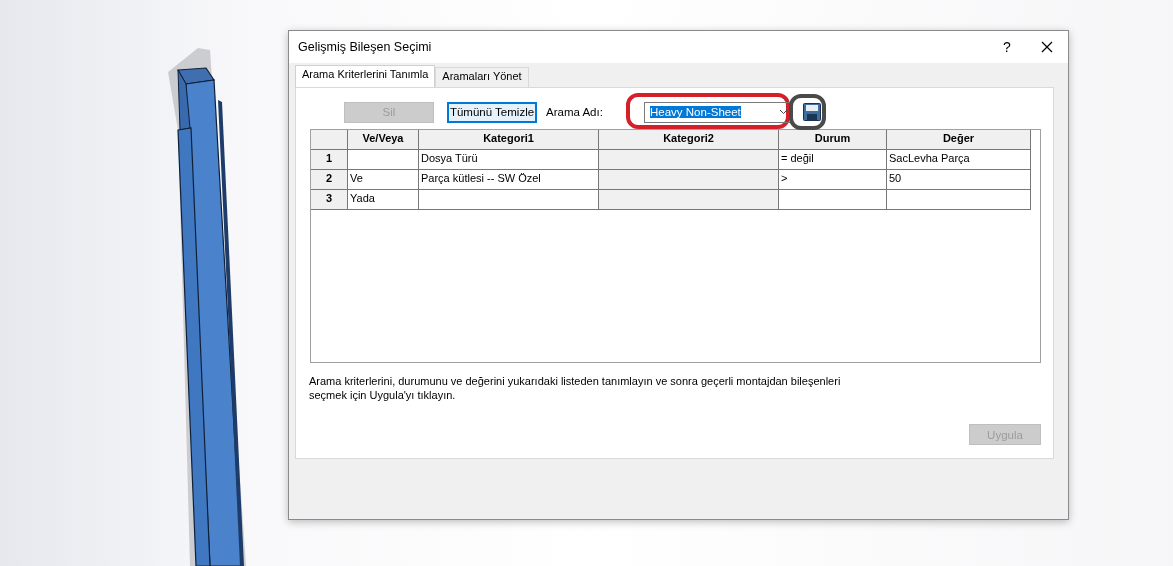  I want to click on column-header: Durum, so click(833, 140).